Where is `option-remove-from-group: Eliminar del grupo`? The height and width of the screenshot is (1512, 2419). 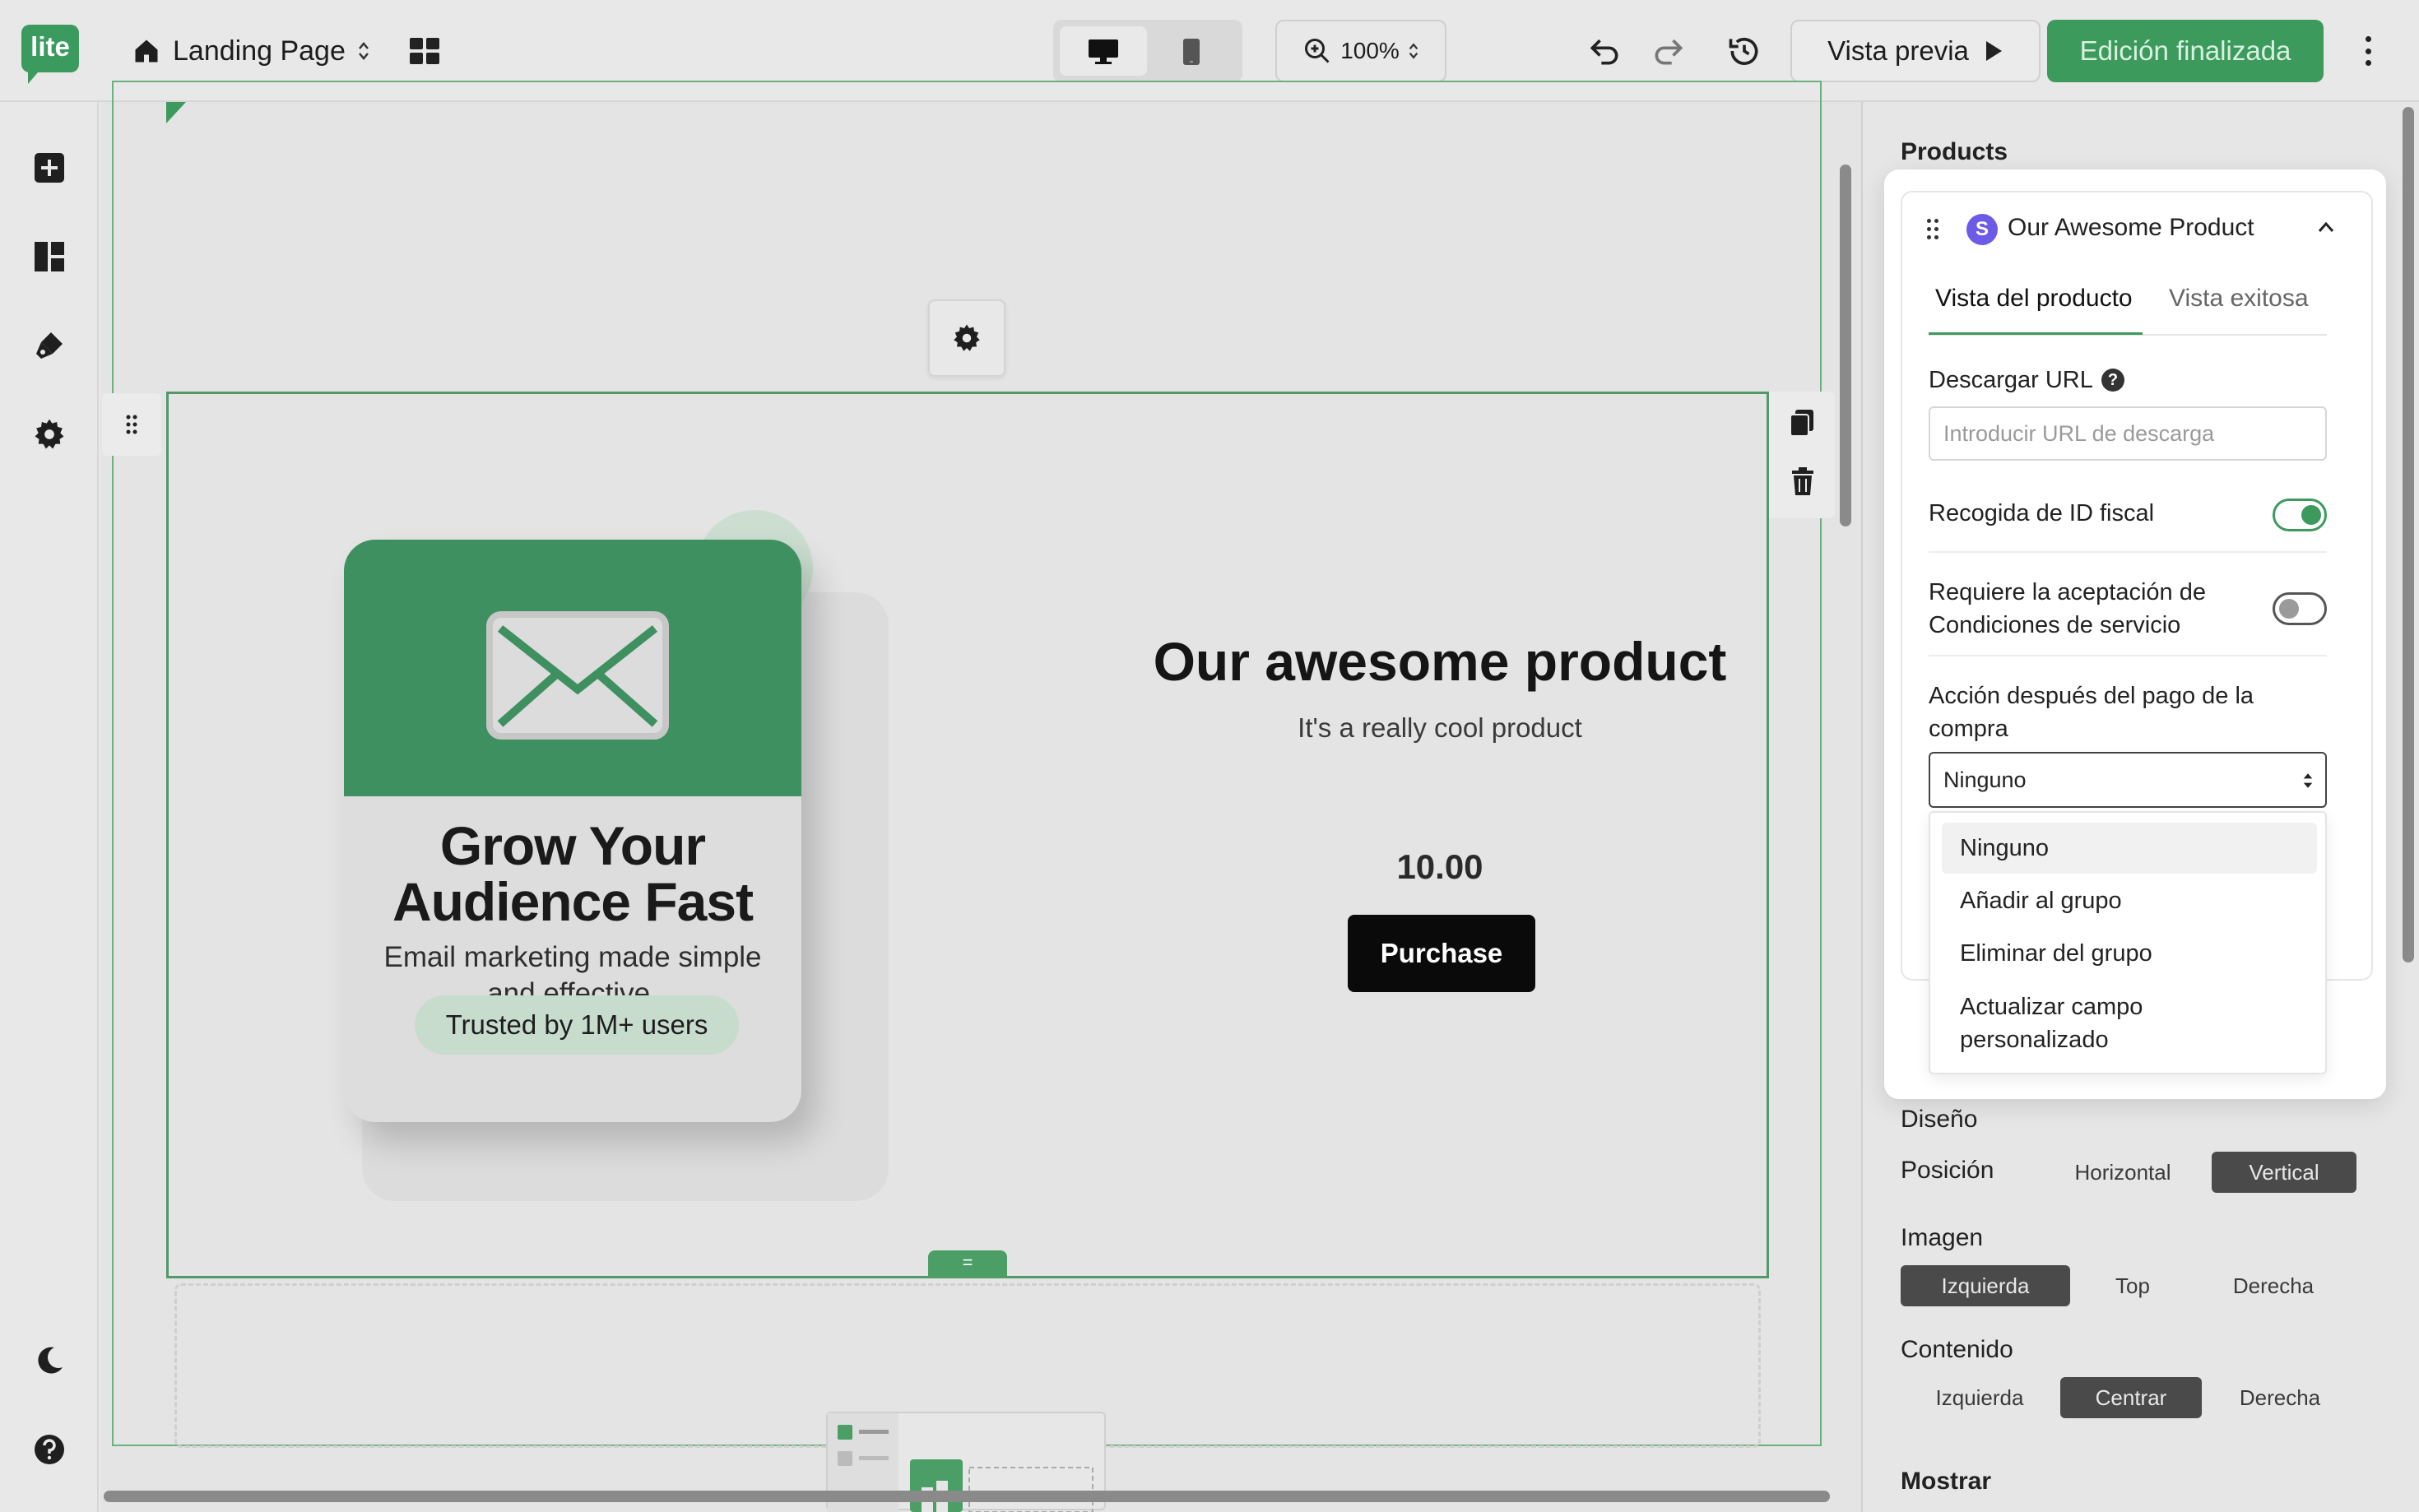 option-remove-from-group: Eliminar del grupo is located at coordinates (2129, 953).